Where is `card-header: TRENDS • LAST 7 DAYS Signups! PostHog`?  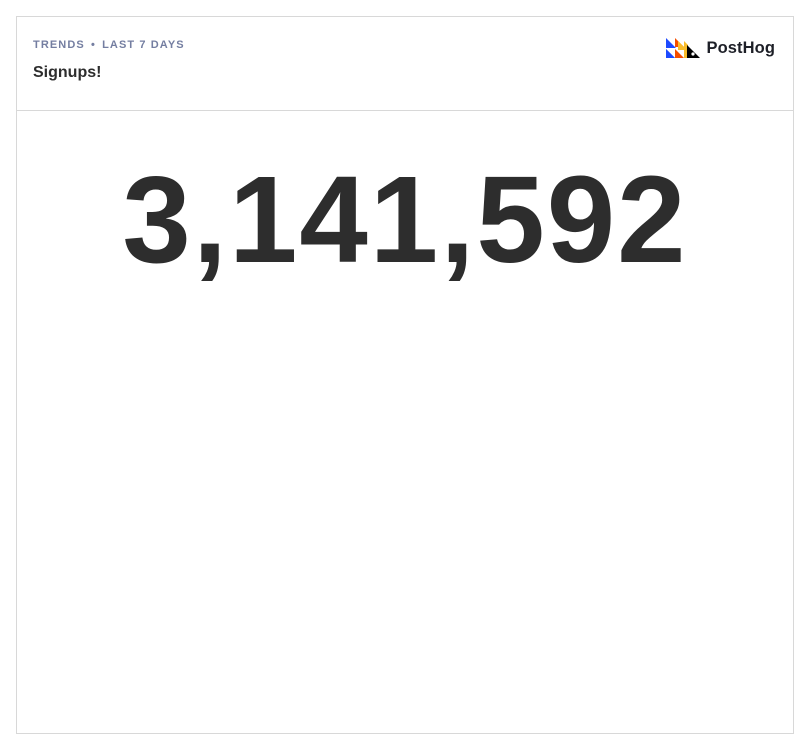
card-header: TRENDS • LAST 7 DAYS Signups! PostHog is located at coordinates (405, 64).